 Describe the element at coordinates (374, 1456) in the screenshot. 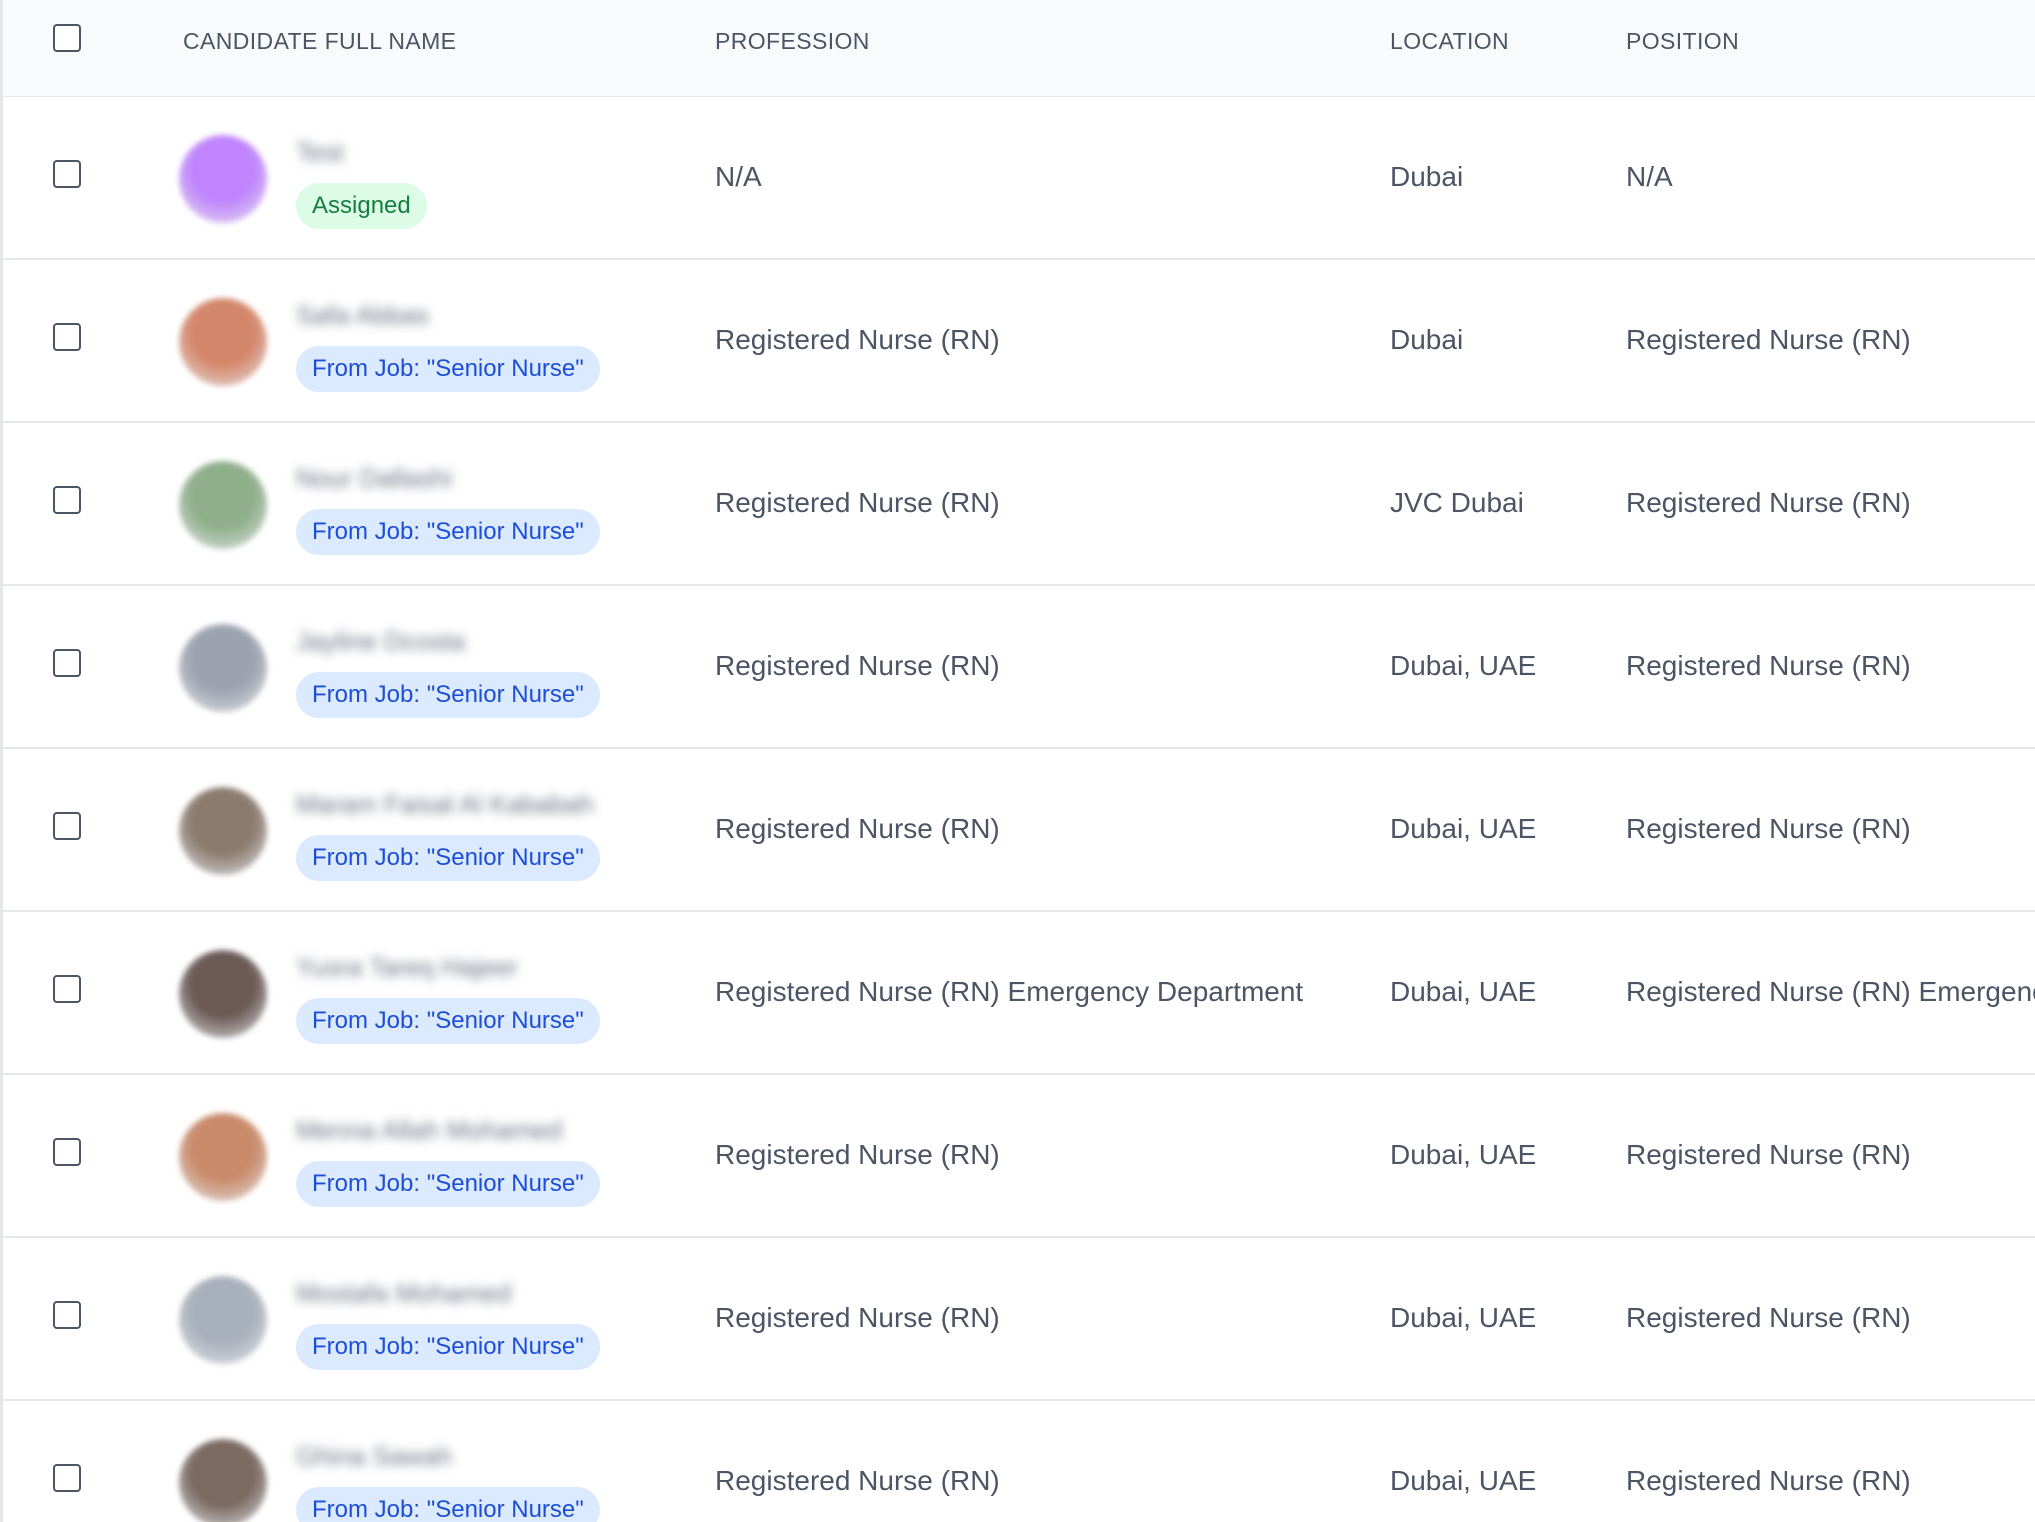

I see `candidate-name: Ghina Sawah` at that location.